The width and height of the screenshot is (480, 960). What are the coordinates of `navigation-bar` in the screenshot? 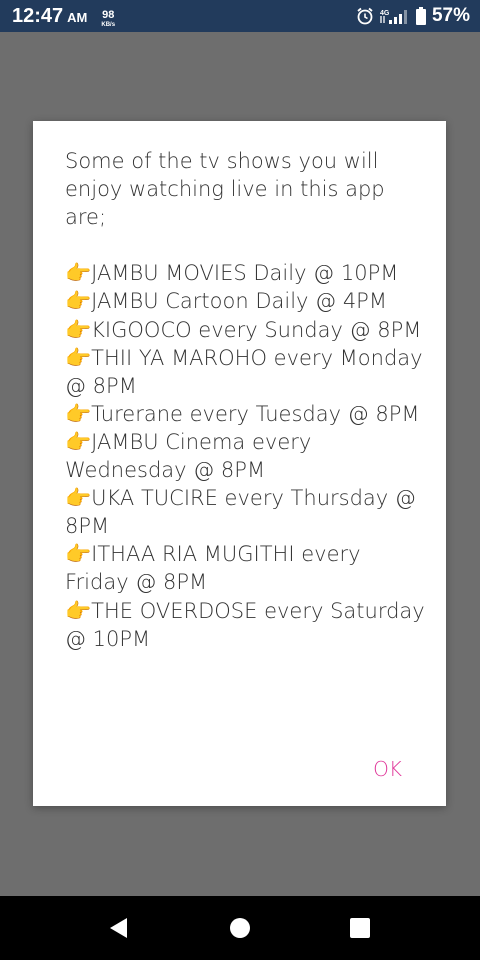 It's located at (240, 928).